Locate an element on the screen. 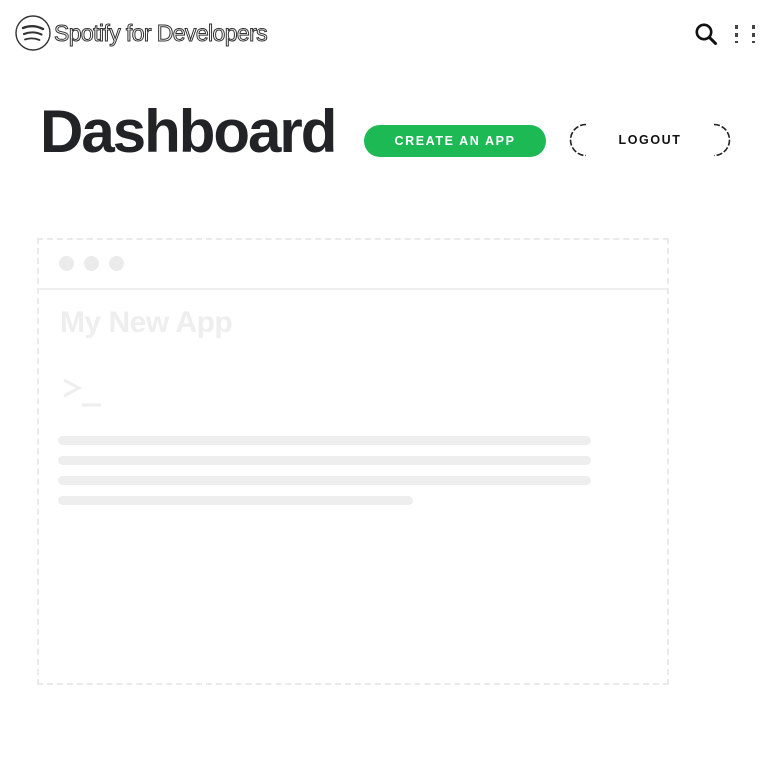 The image size is (768, 783). card-window-chrome is located at coordinates (353, 265).